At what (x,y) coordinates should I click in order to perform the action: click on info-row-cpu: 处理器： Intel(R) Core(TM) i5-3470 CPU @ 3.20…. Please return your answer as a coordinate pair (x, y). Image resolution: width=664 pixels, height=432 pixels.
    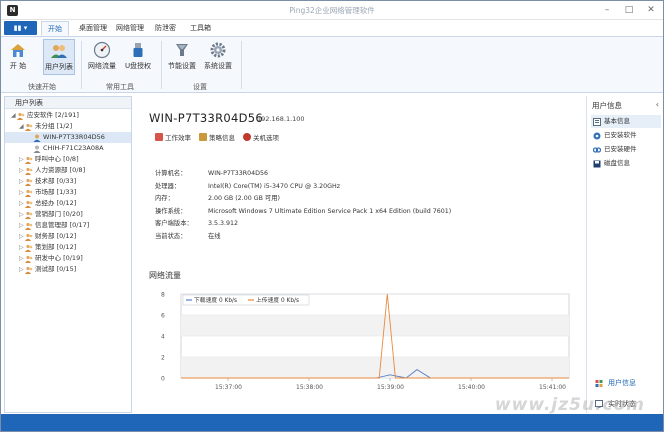
    Looking at the image, I should click on (303, 187).